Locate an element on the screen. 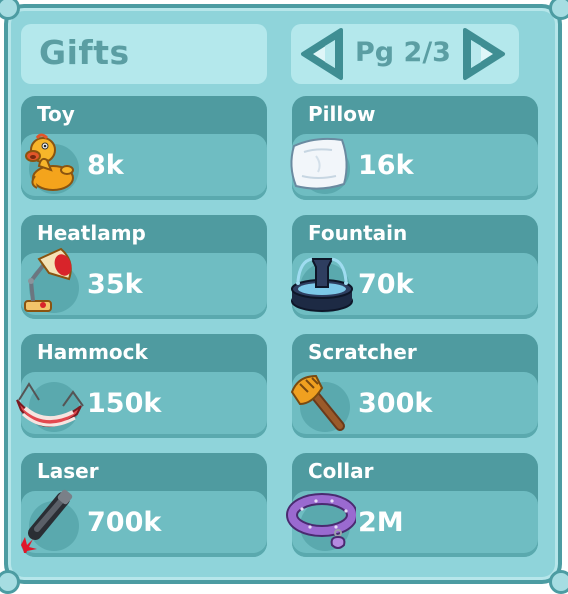  gift-price: 2M is located at coordinates (381, 522).